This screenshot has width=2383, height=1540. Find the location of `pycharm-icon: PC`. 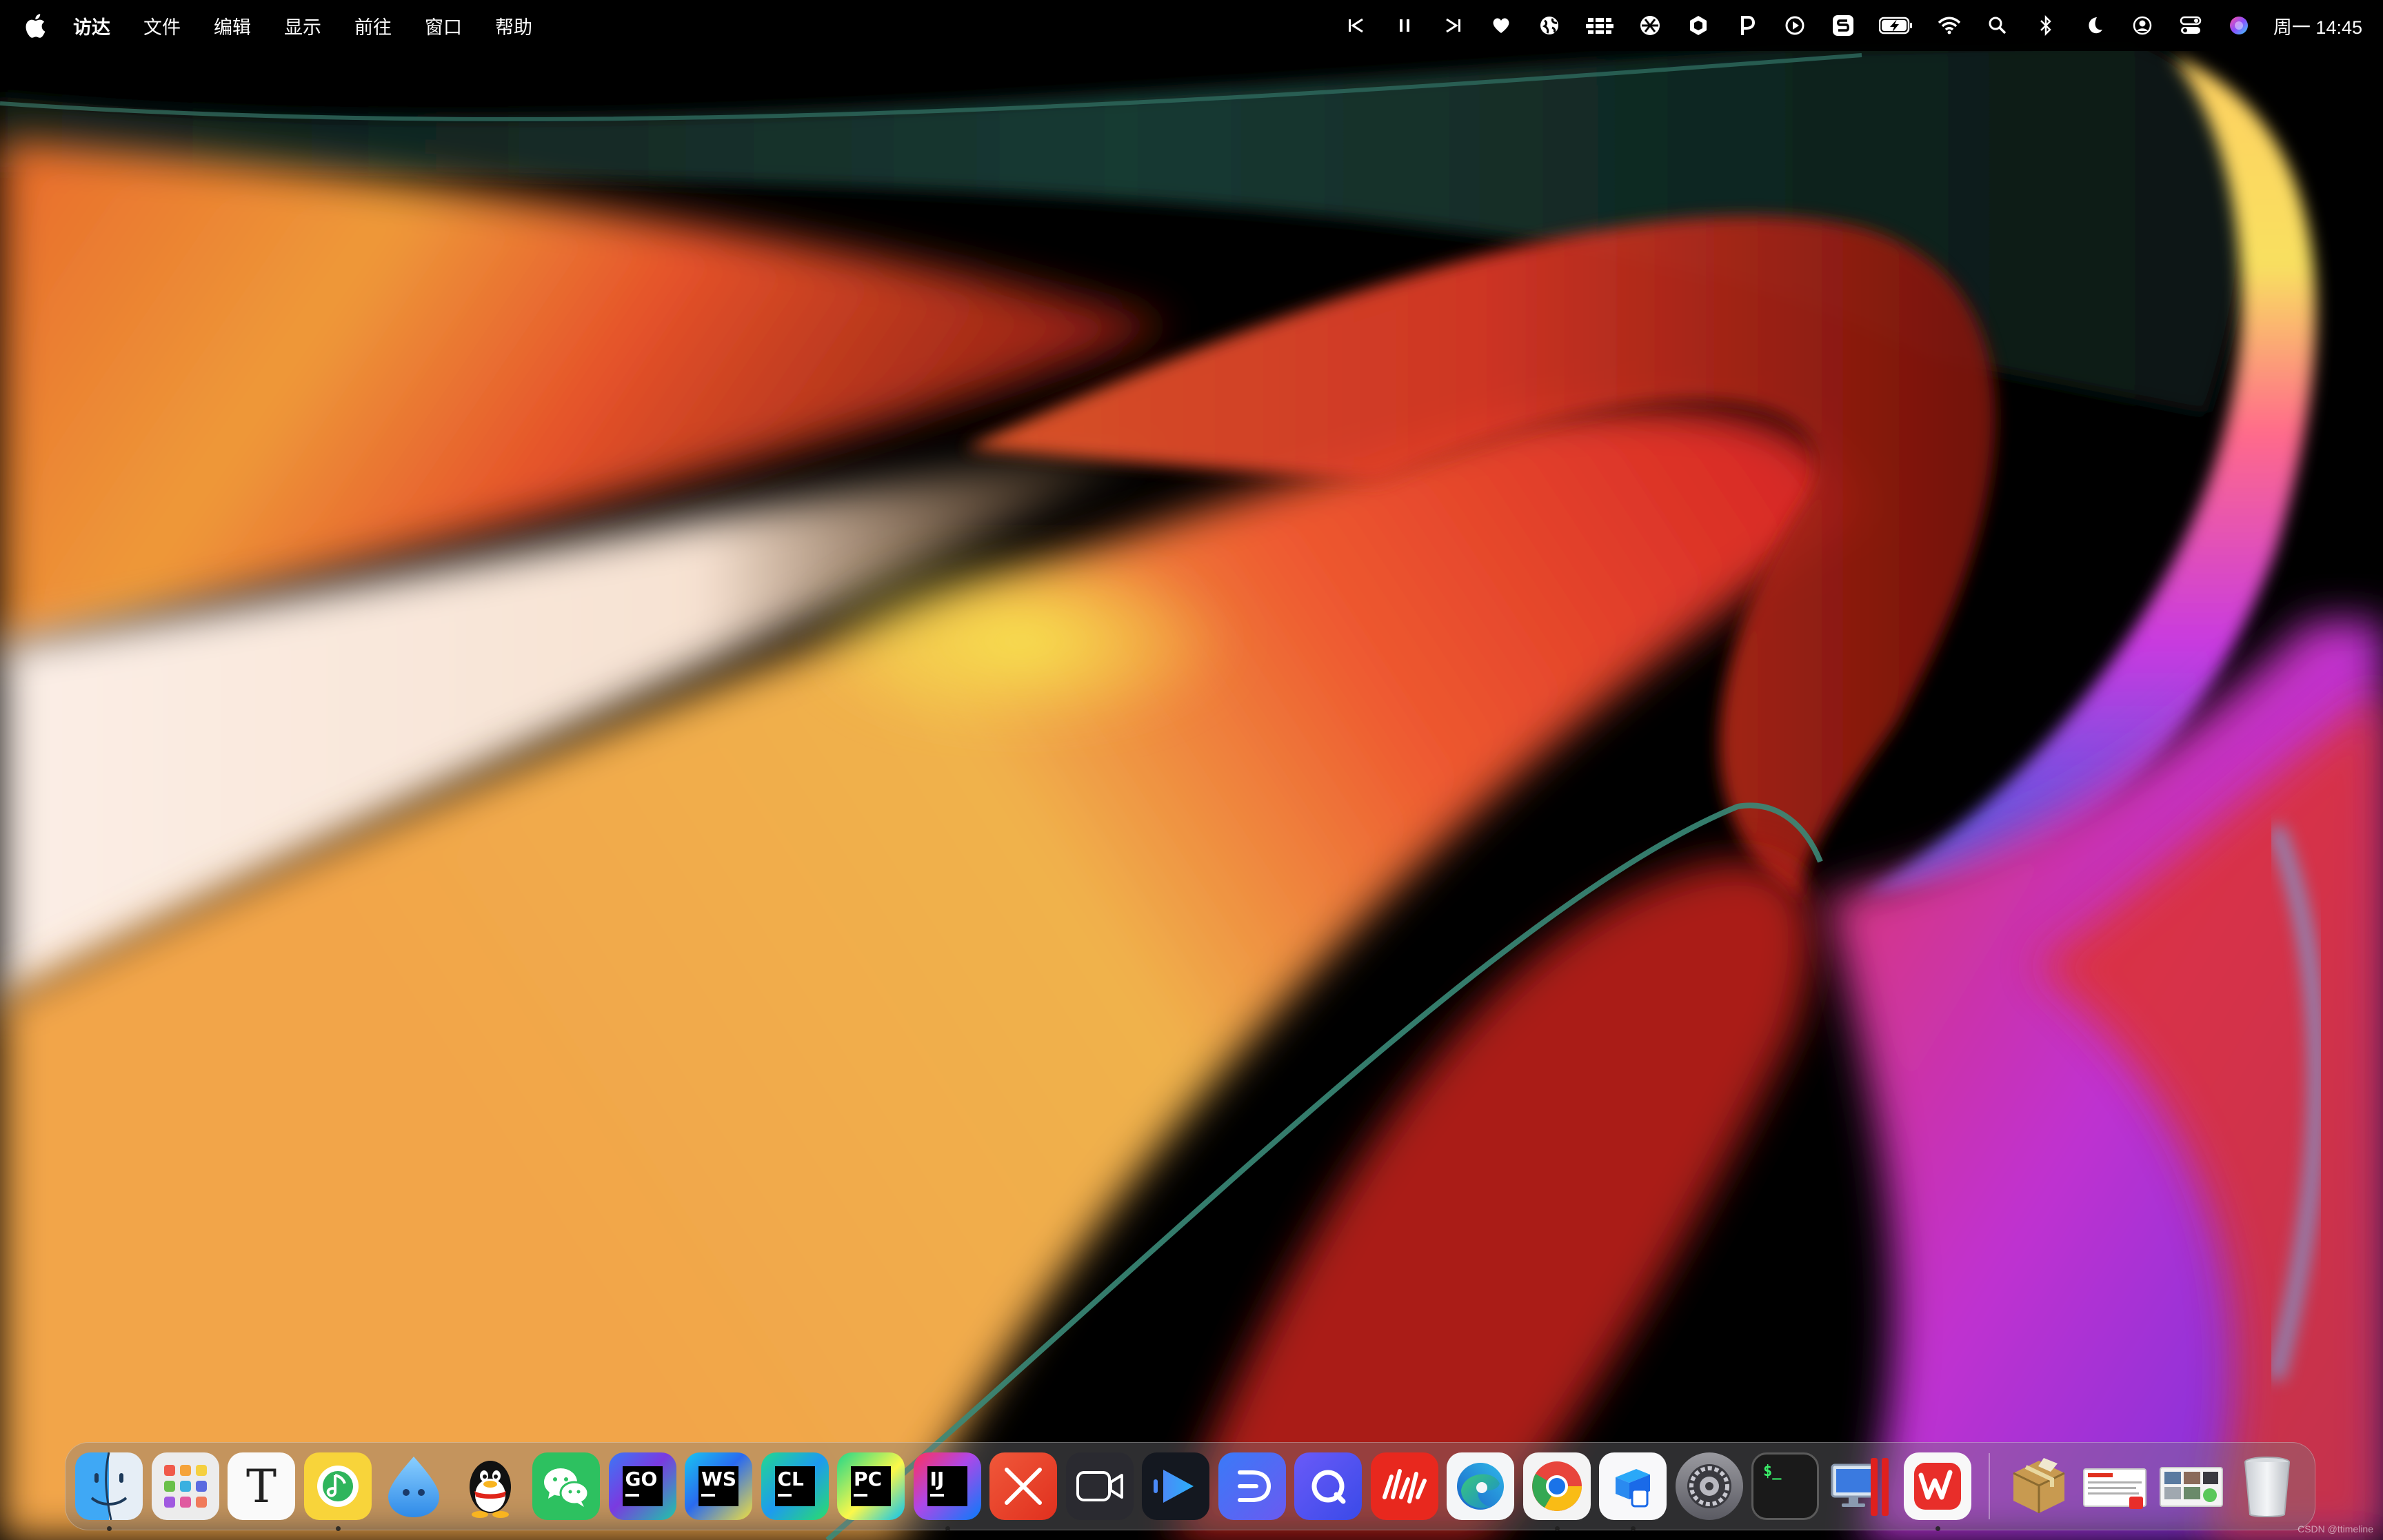

pycharm-icon: PC is located at coordinates (871, 1486).